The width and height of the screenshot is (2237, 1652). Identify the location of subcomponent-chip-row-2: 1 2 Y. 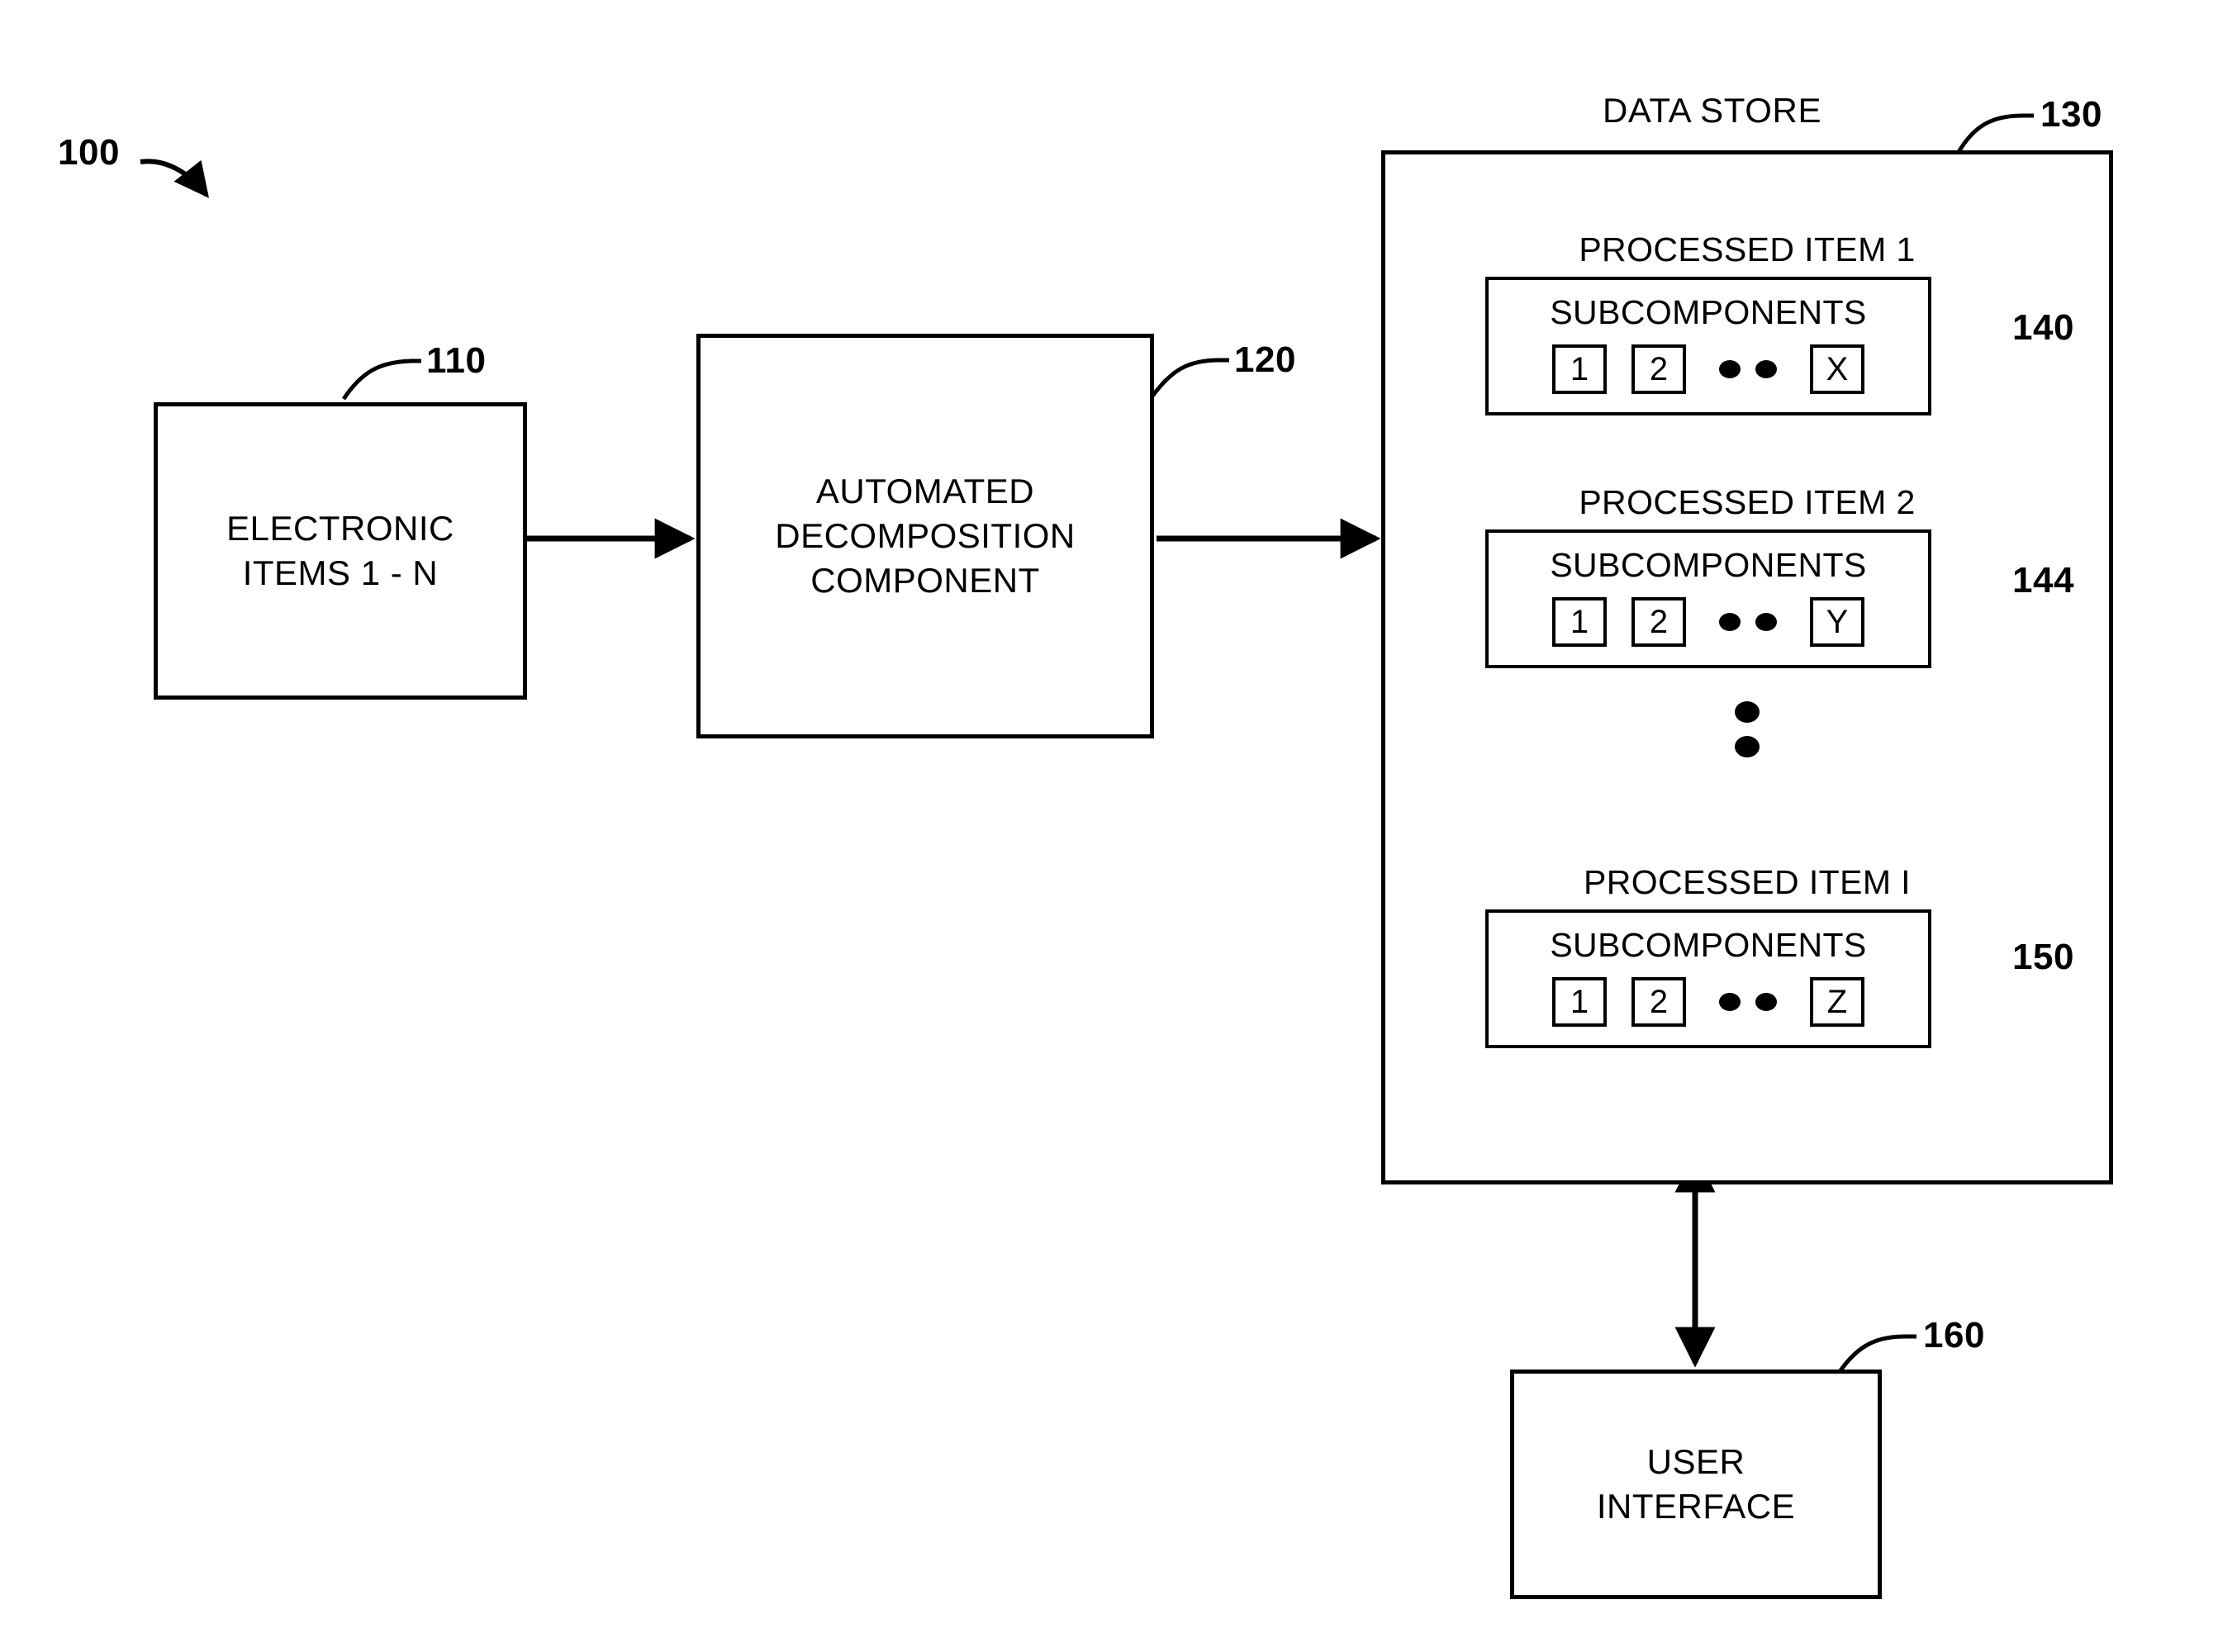
(1708, 622).